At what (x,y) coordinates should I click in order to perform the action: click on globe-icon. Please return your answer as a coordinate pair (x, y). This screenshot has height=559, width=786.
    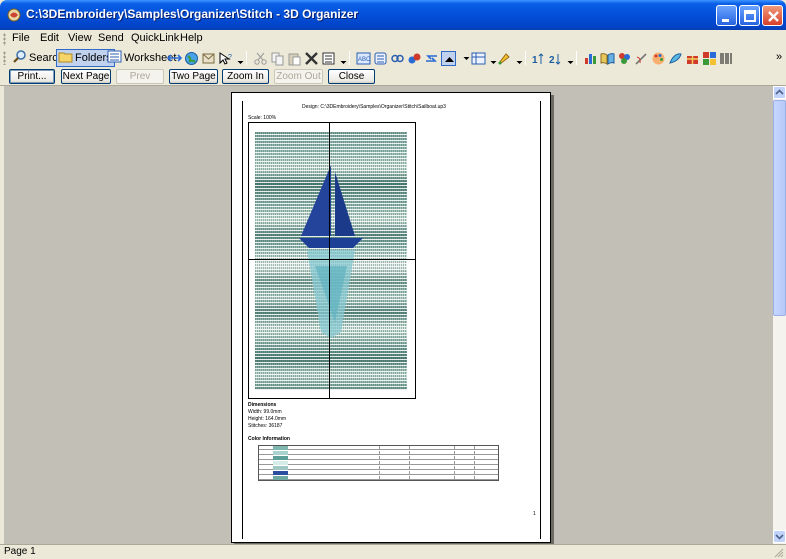
    Looking at the image, I should click on (191, 58).